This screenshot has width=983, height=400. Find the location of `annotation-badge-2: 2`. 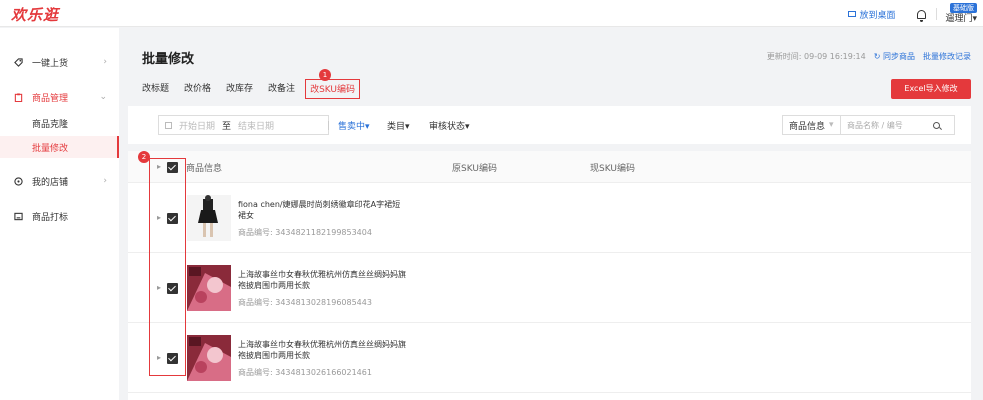

annotation-badge-2: 2 is located at coordinates (144, 157).